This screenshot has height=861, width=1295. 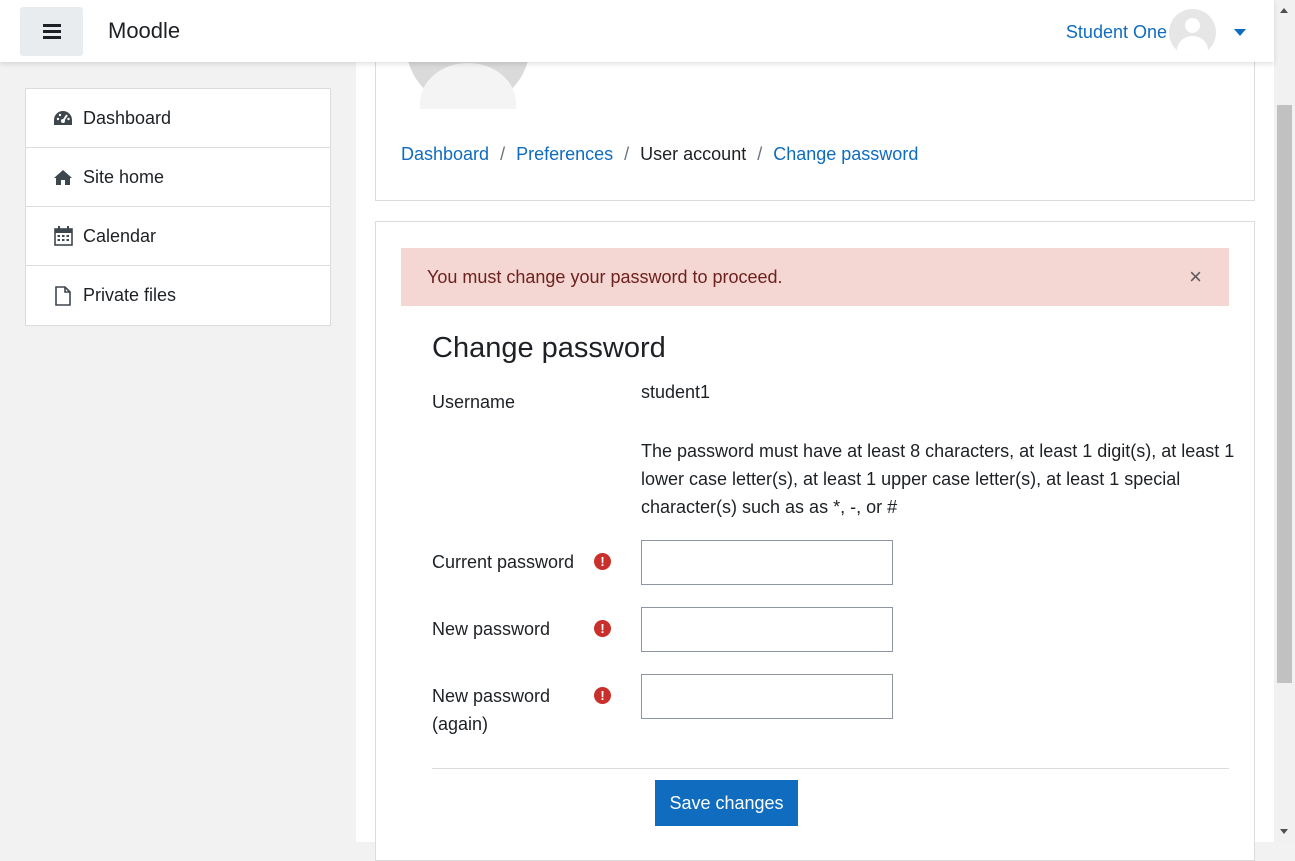 I want to click on user-name: Student One, so click(x=1116, y=32).